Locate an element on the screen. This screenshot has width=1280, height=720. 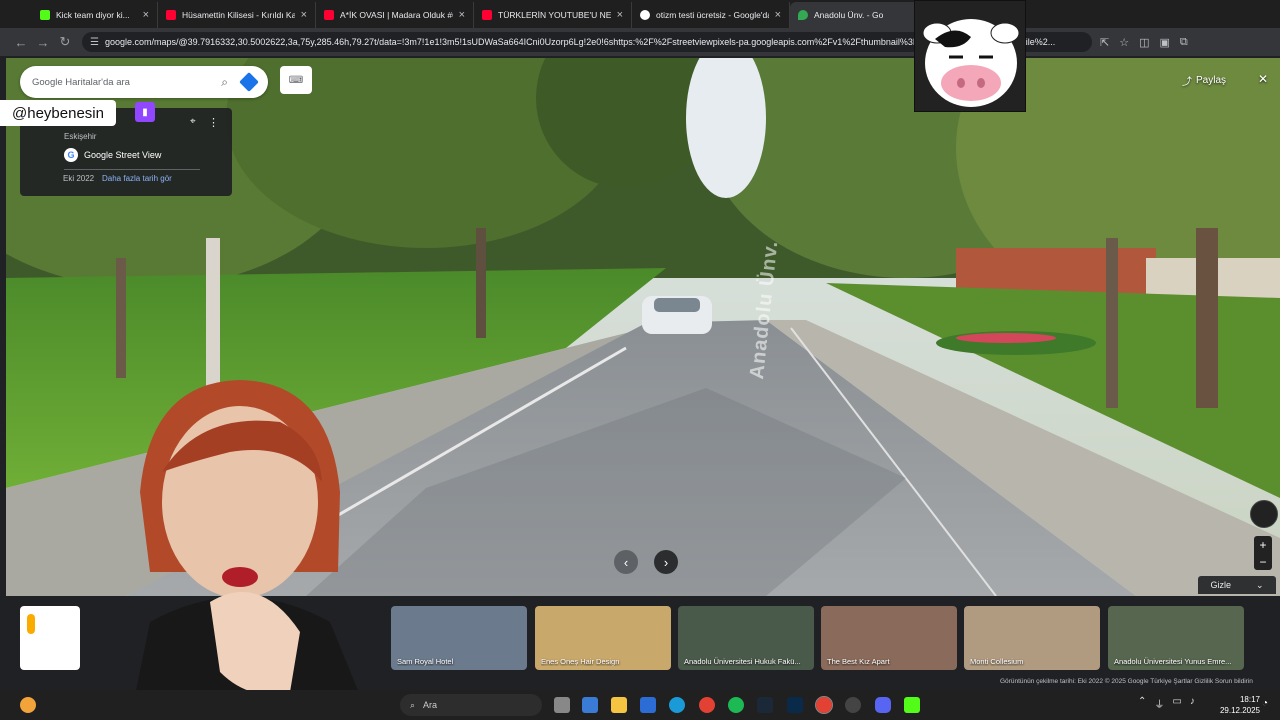
site-info-icon: ☰ is located at coordinates (94, 42).